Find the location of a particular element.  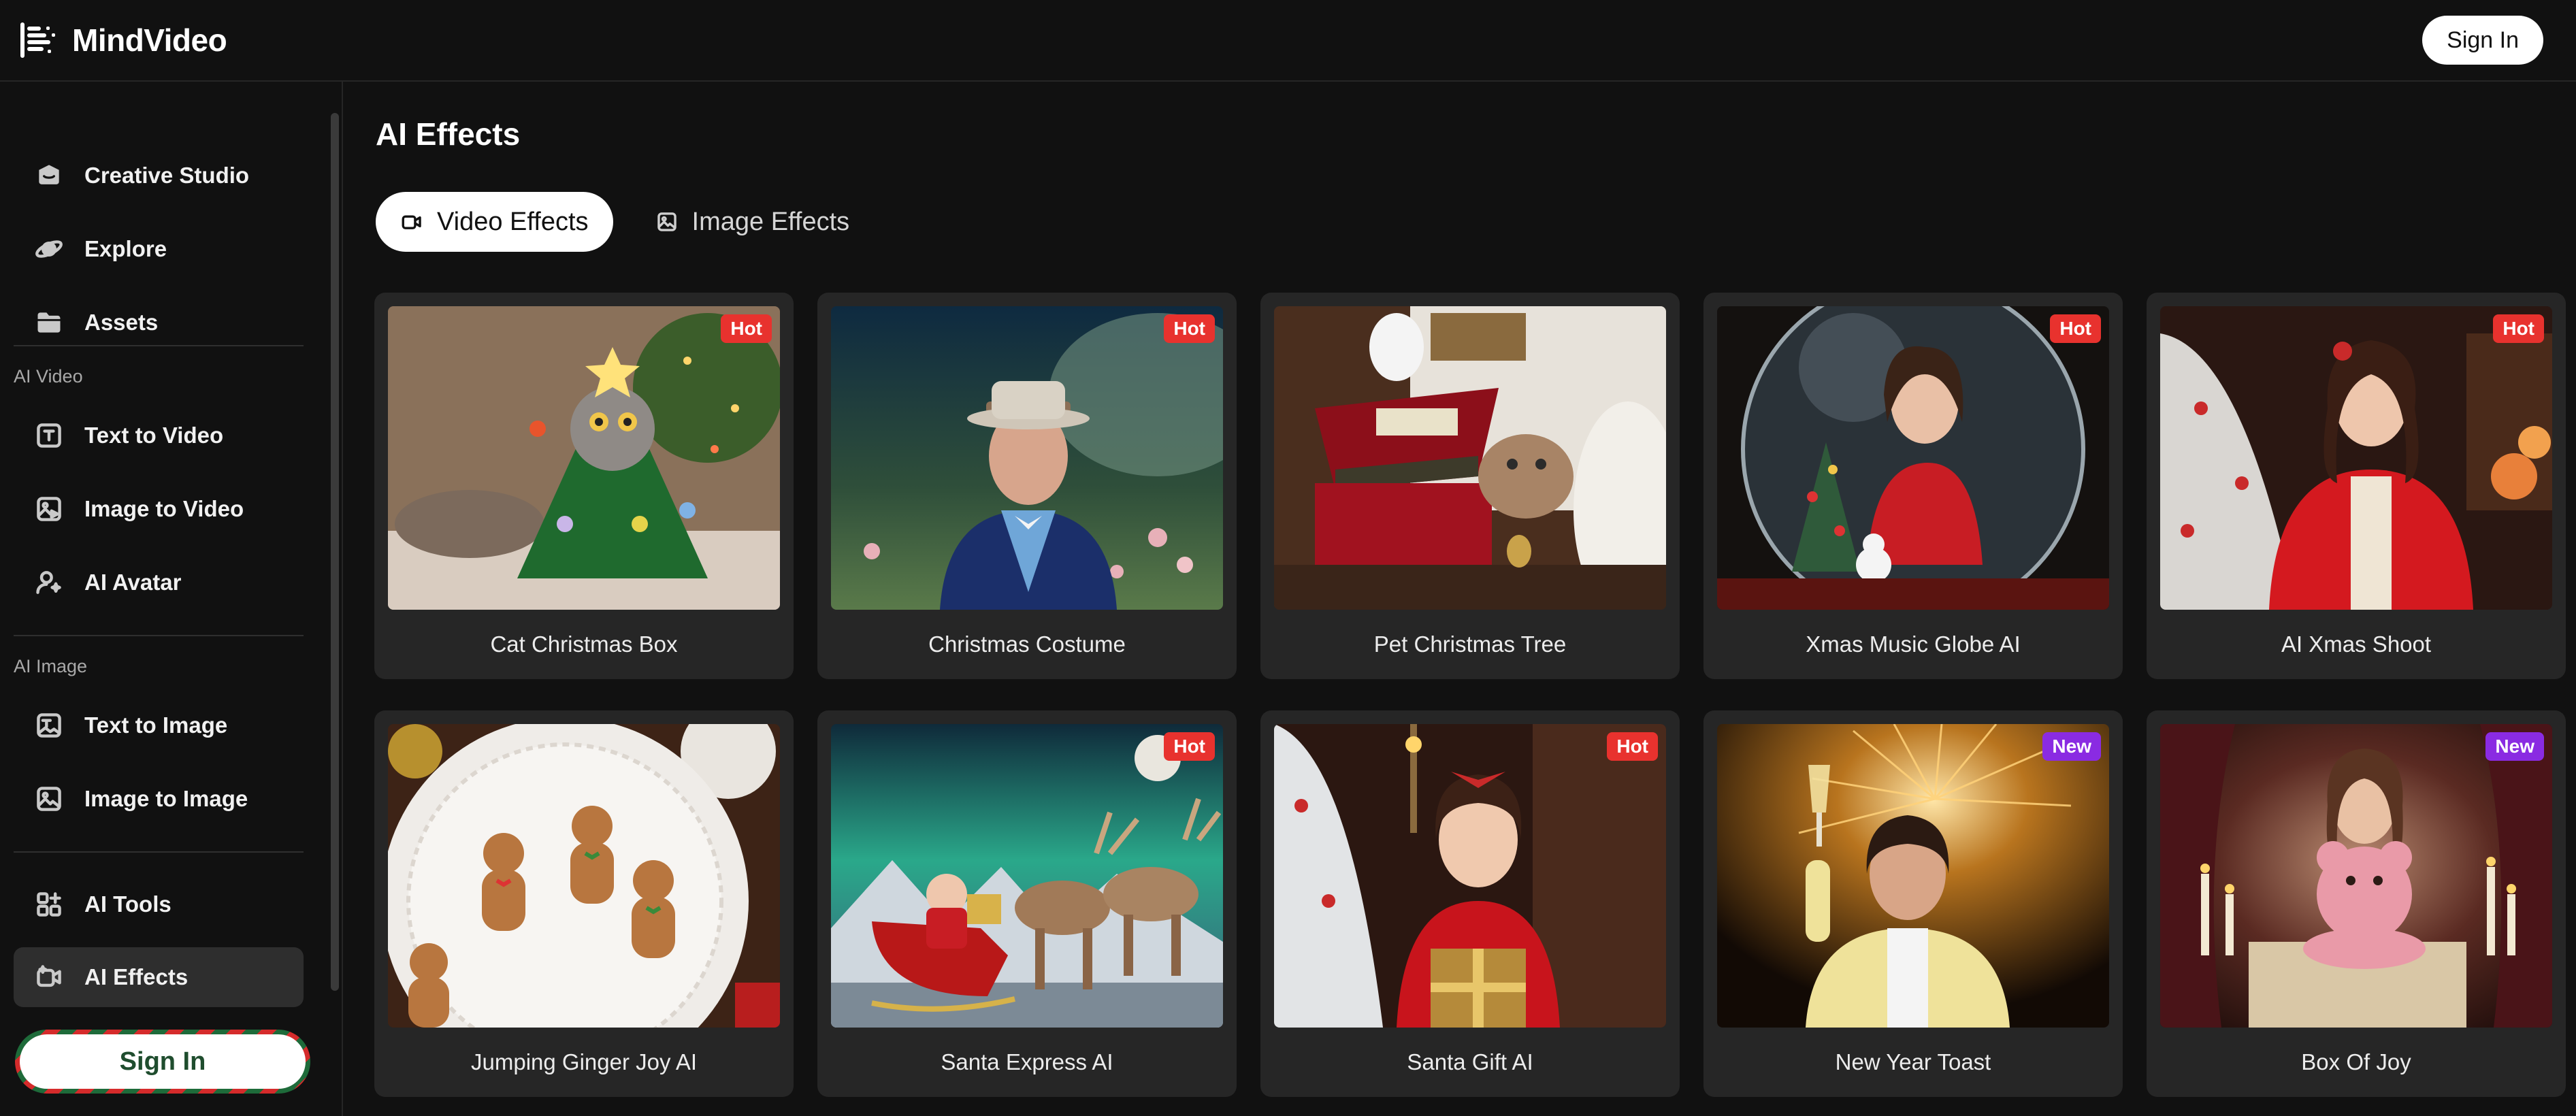

girl-with-teddy-bear-illustration is located at coordinates (2356, 876).